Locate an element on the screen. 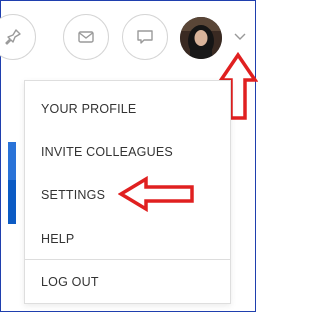  mail-button is located at coordinates (86, 37).